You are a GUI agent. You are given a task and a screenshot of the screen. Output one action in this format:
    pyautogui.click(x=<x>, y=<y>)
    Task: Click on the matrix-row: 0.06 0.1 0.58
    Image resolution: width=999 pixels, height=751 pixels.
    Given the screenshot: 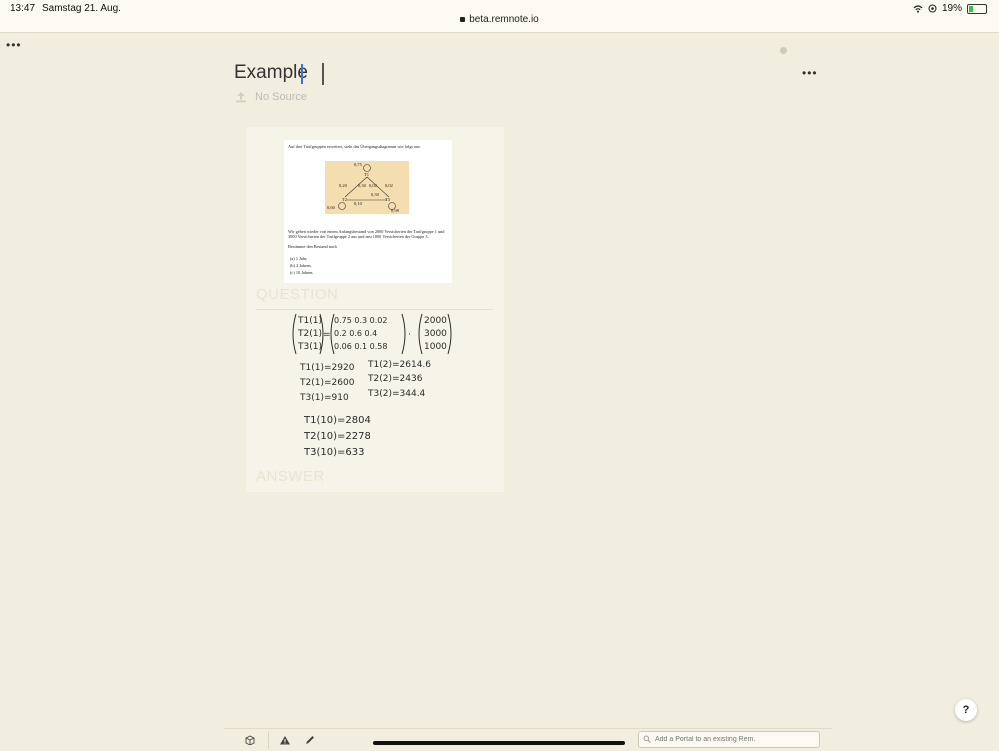 What is the action you would take?
    pyautogui.click(x=361, y=346)
    